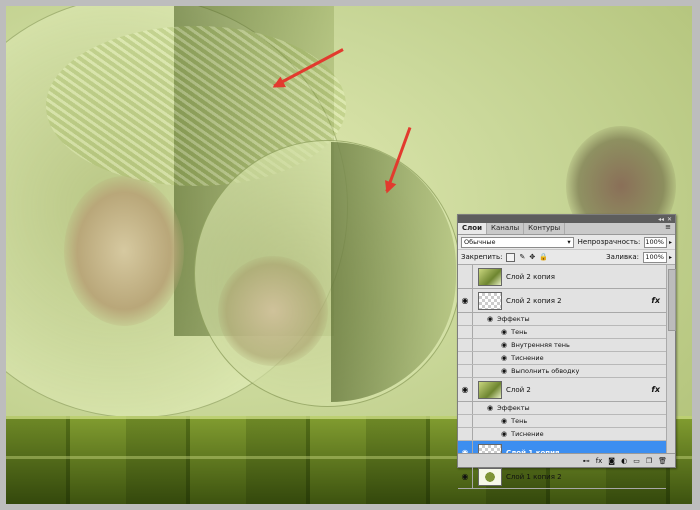  Describe the element at coordinates (668, 228) in the screenshot. I see `panel-menu-icon: ≡` at that location.